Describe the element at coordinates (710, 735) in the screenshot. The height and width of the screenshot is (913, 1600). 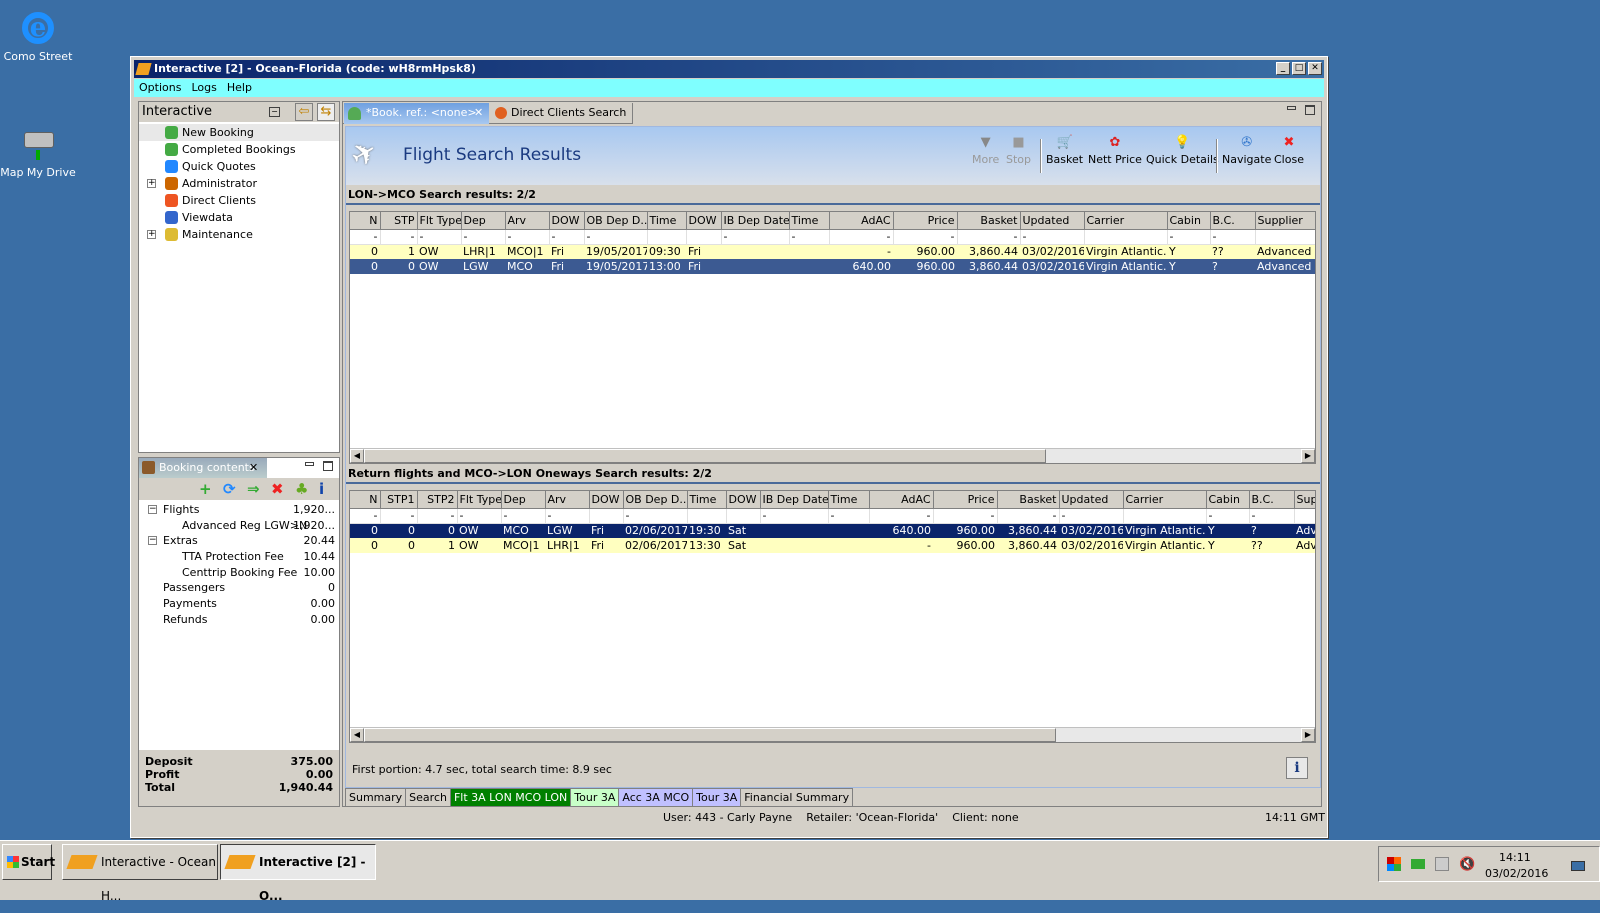
I see `scrollbar-thumb` at that location.